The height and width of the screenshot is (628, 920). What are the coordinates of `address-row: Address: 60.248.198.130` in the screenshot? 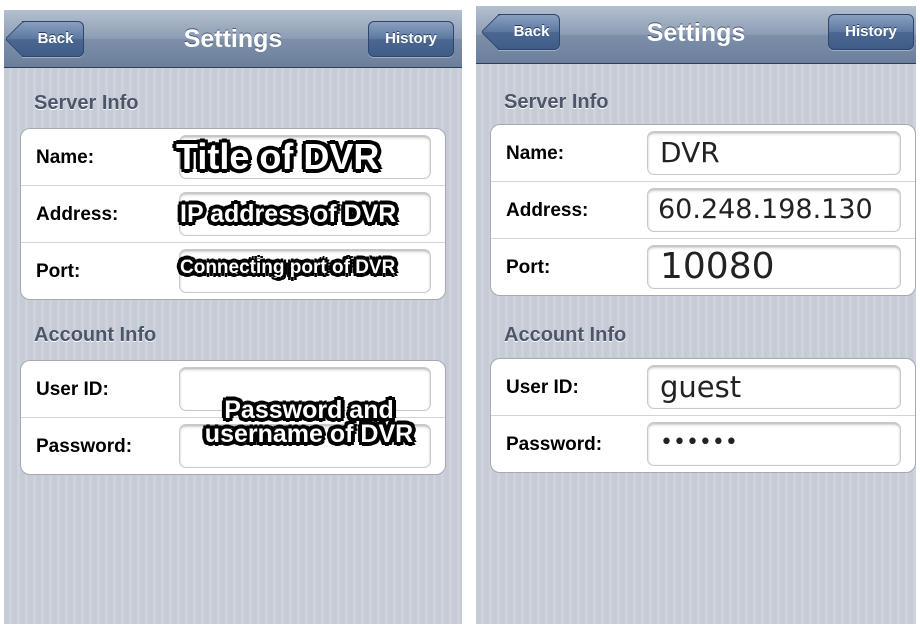 It's located at (703, 210).